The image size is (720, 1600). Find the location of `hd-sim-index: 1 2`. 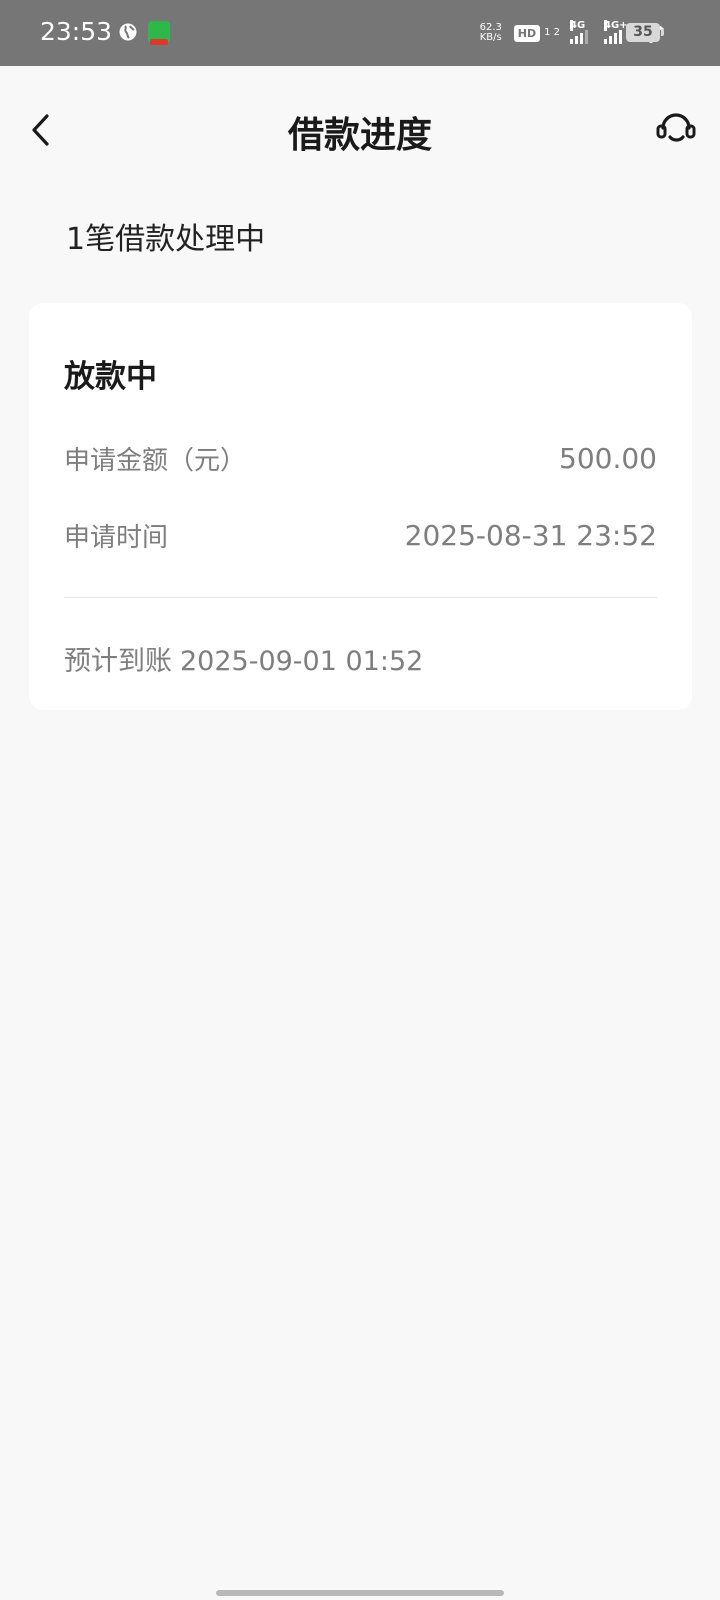

hd-sim-index: 1 2 is located at coordinates (552, 32).